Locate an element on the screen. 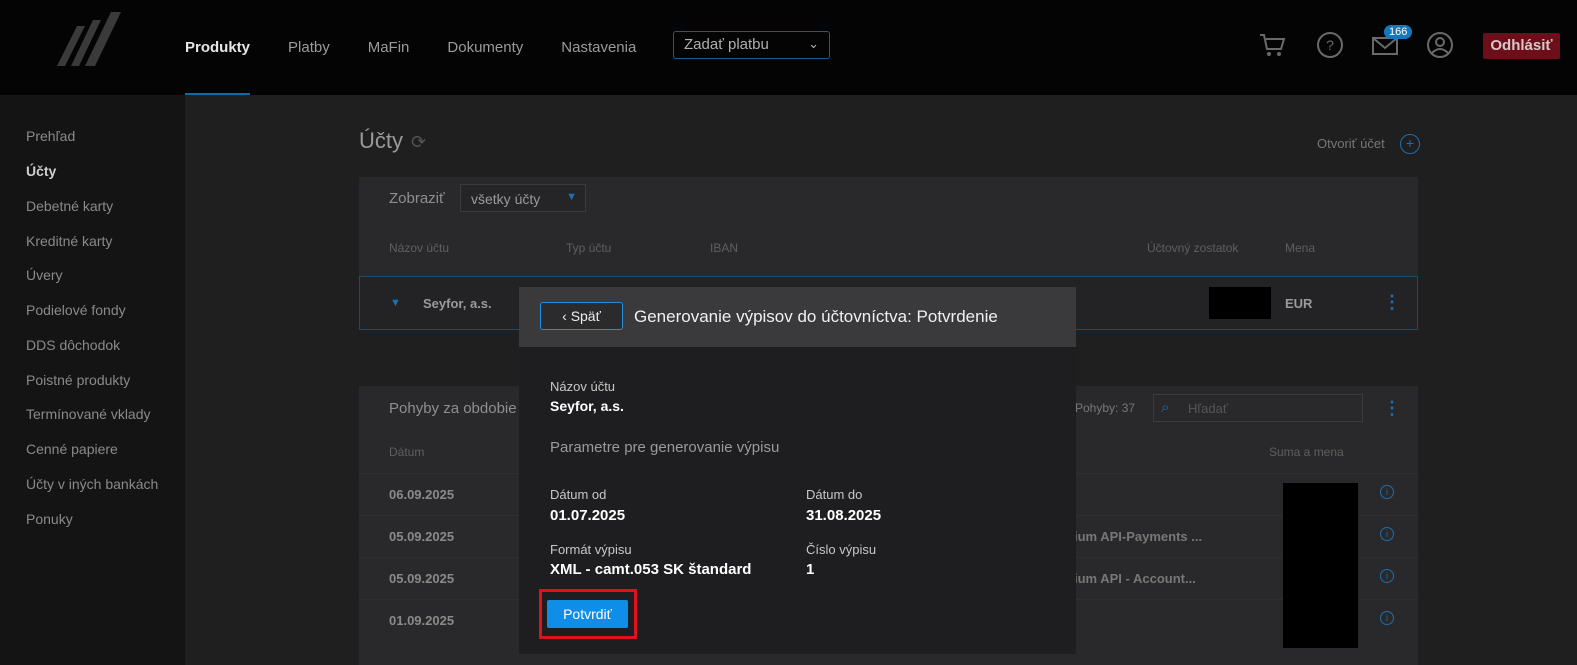  account-filter-value: všetky účty is located at coordinates (506, 199).